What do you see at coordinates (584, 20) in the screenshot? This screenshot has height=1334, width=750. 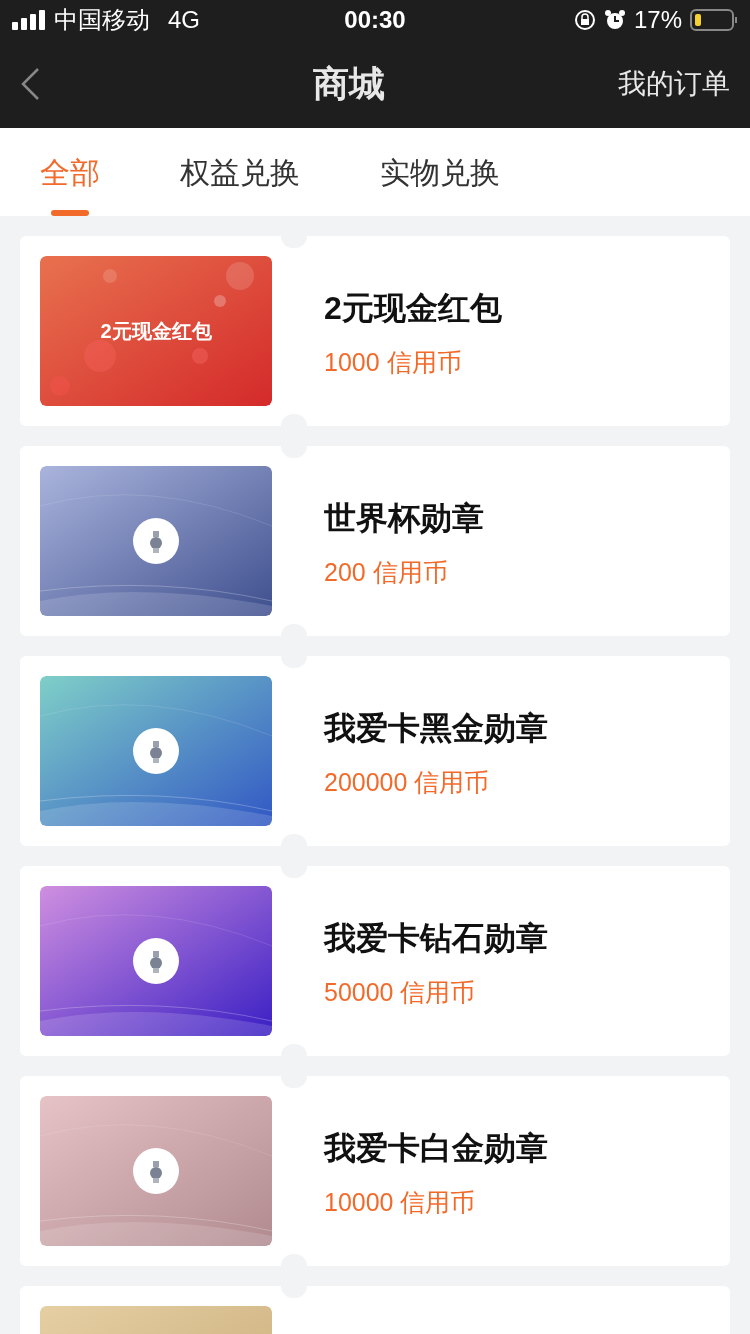 I see `rotation-lock-icon` at bounding box center [584, 20].